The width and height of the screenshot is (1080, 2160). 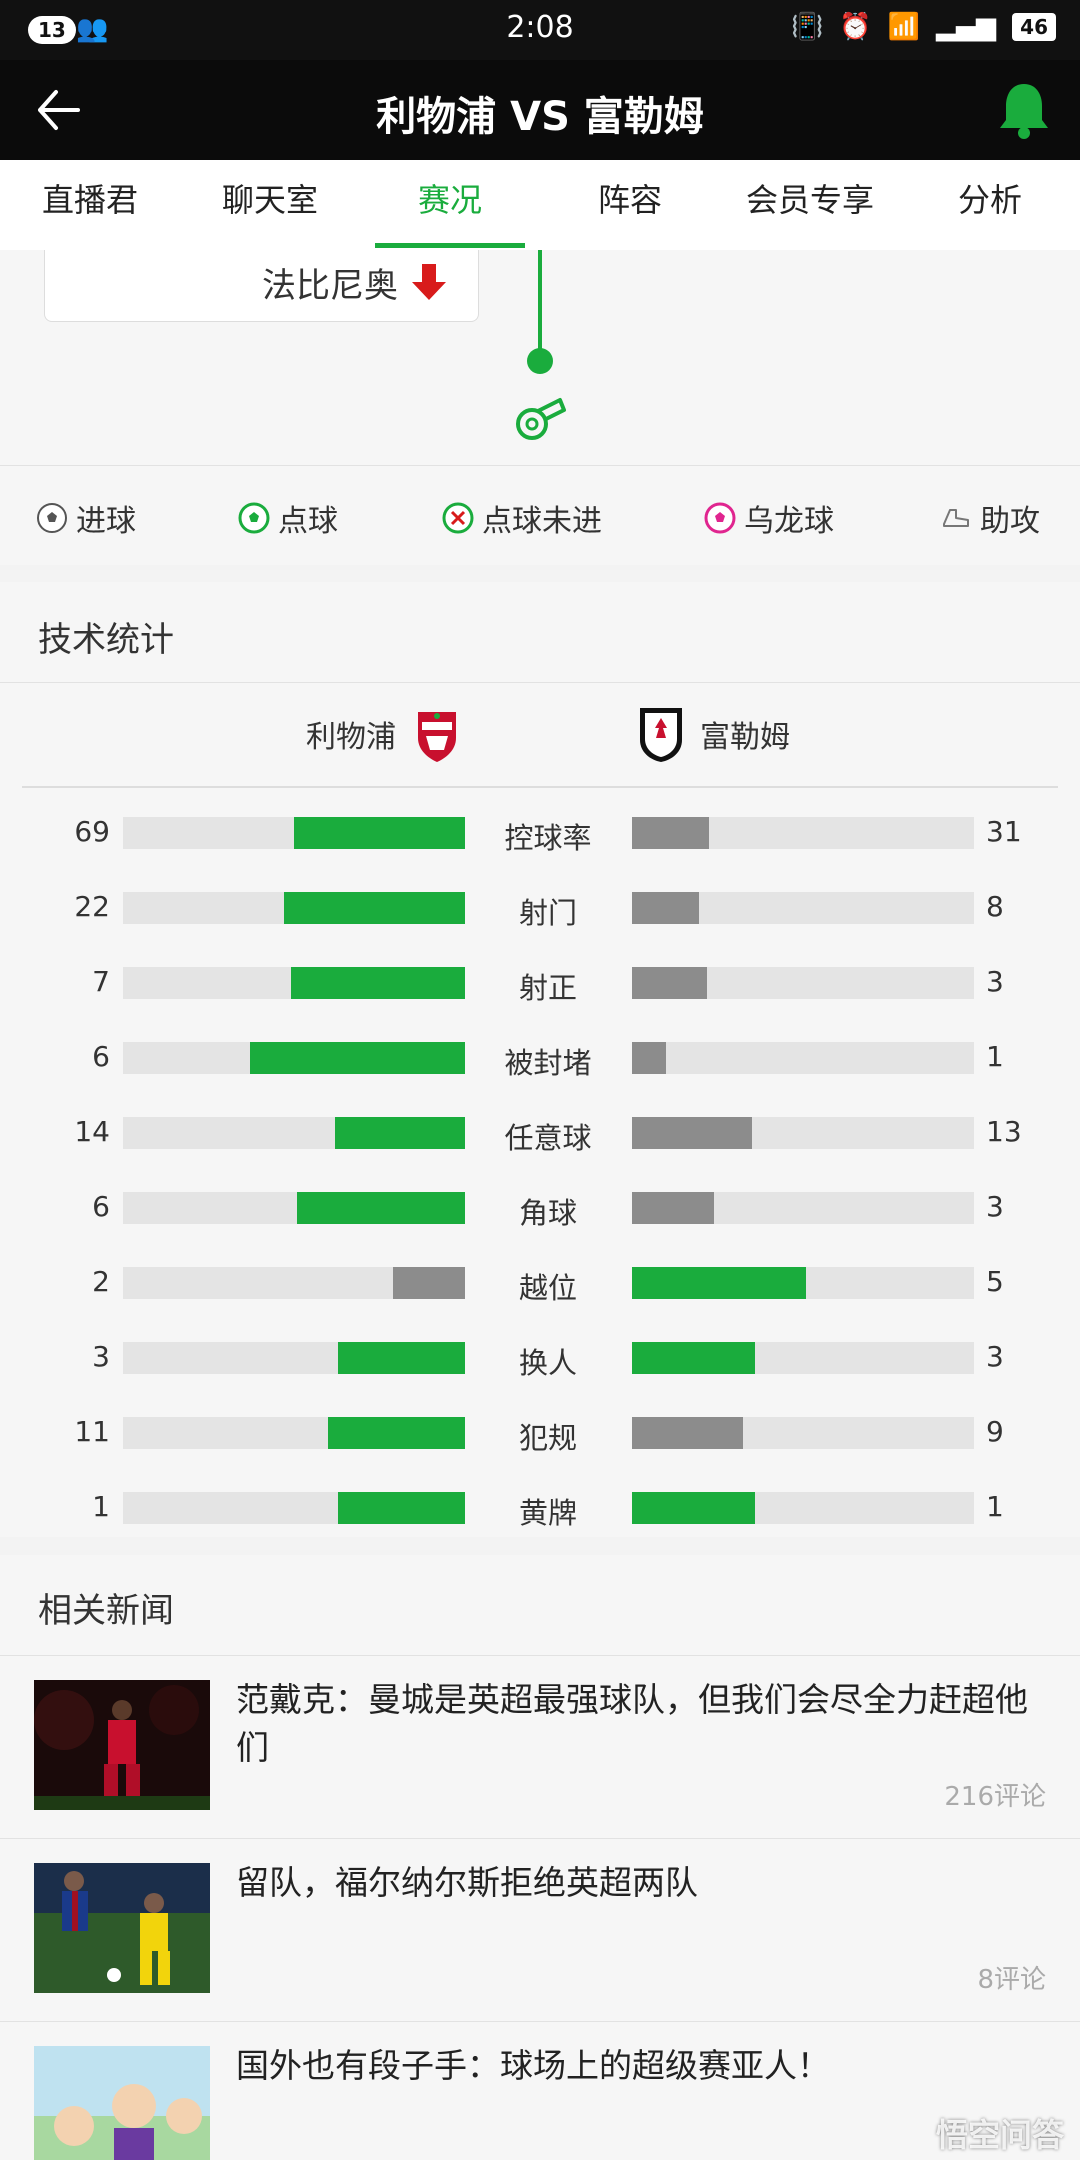 I want to click on match-header: 利物浦 VS 富勒姆, so click(x=540, y=110).